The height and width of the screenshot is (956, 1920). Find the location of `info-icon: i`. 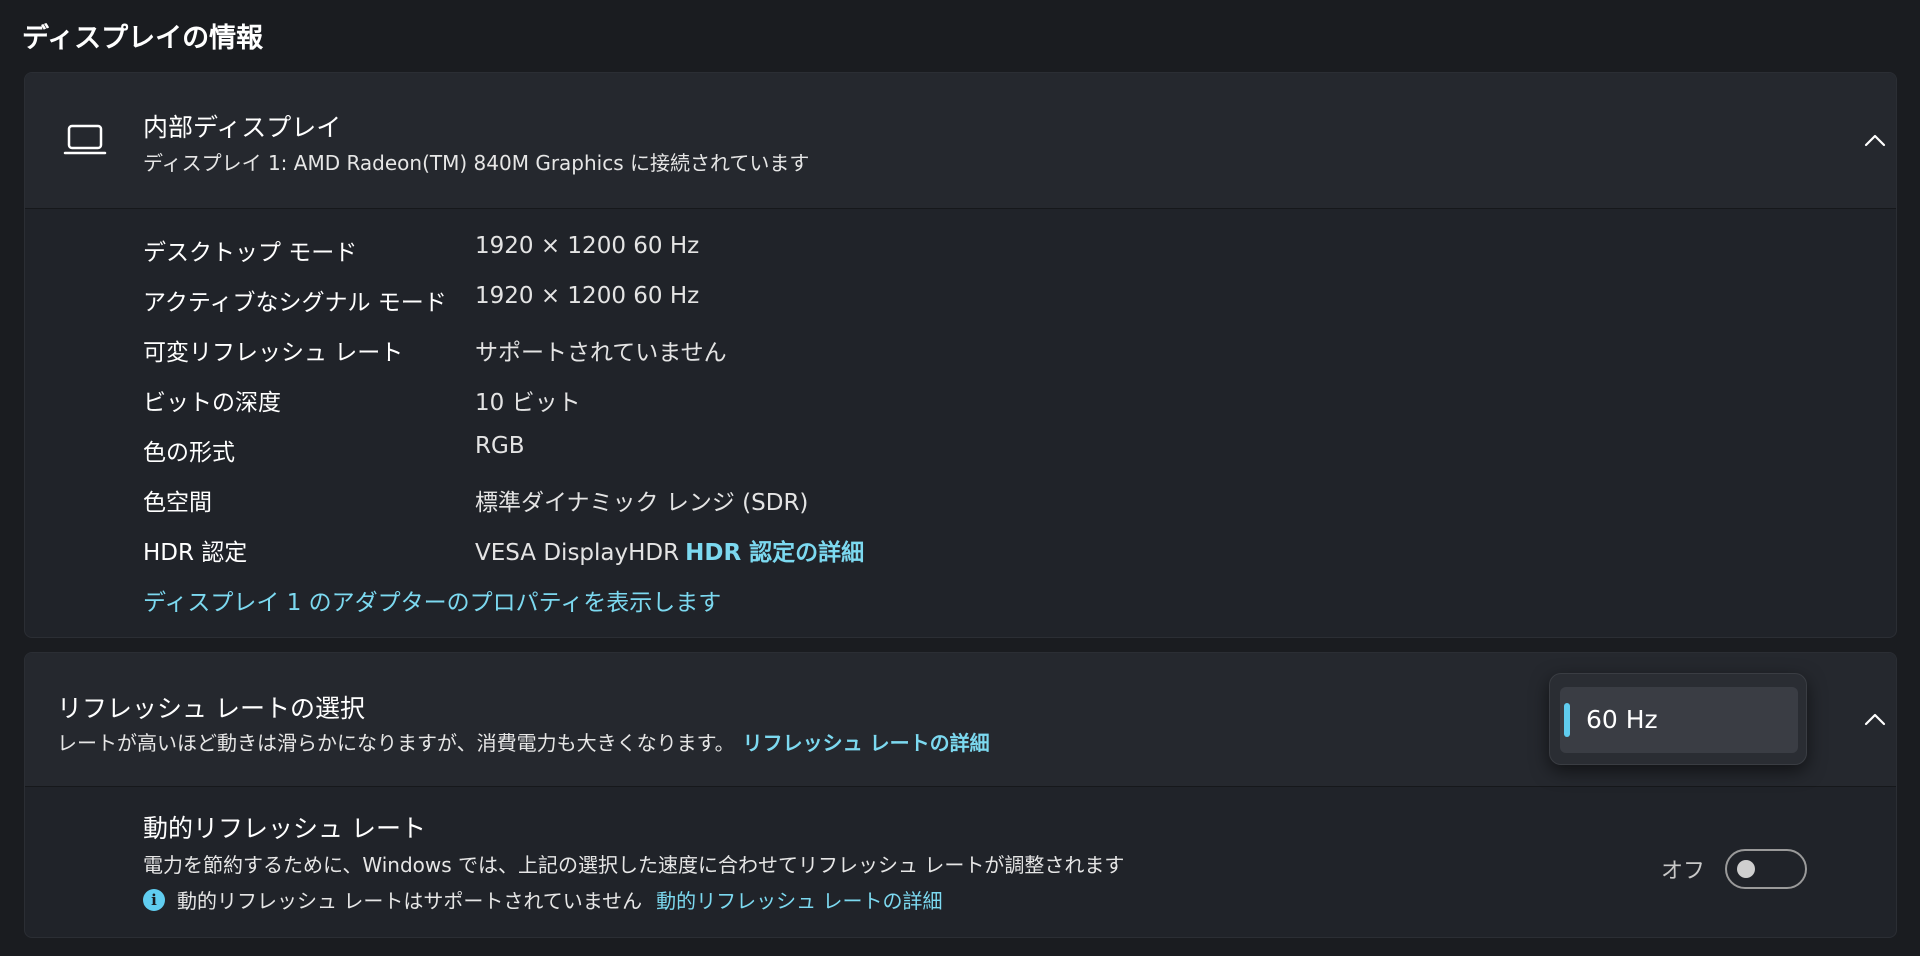

info-icon: i is located at coordinates (154, 899).